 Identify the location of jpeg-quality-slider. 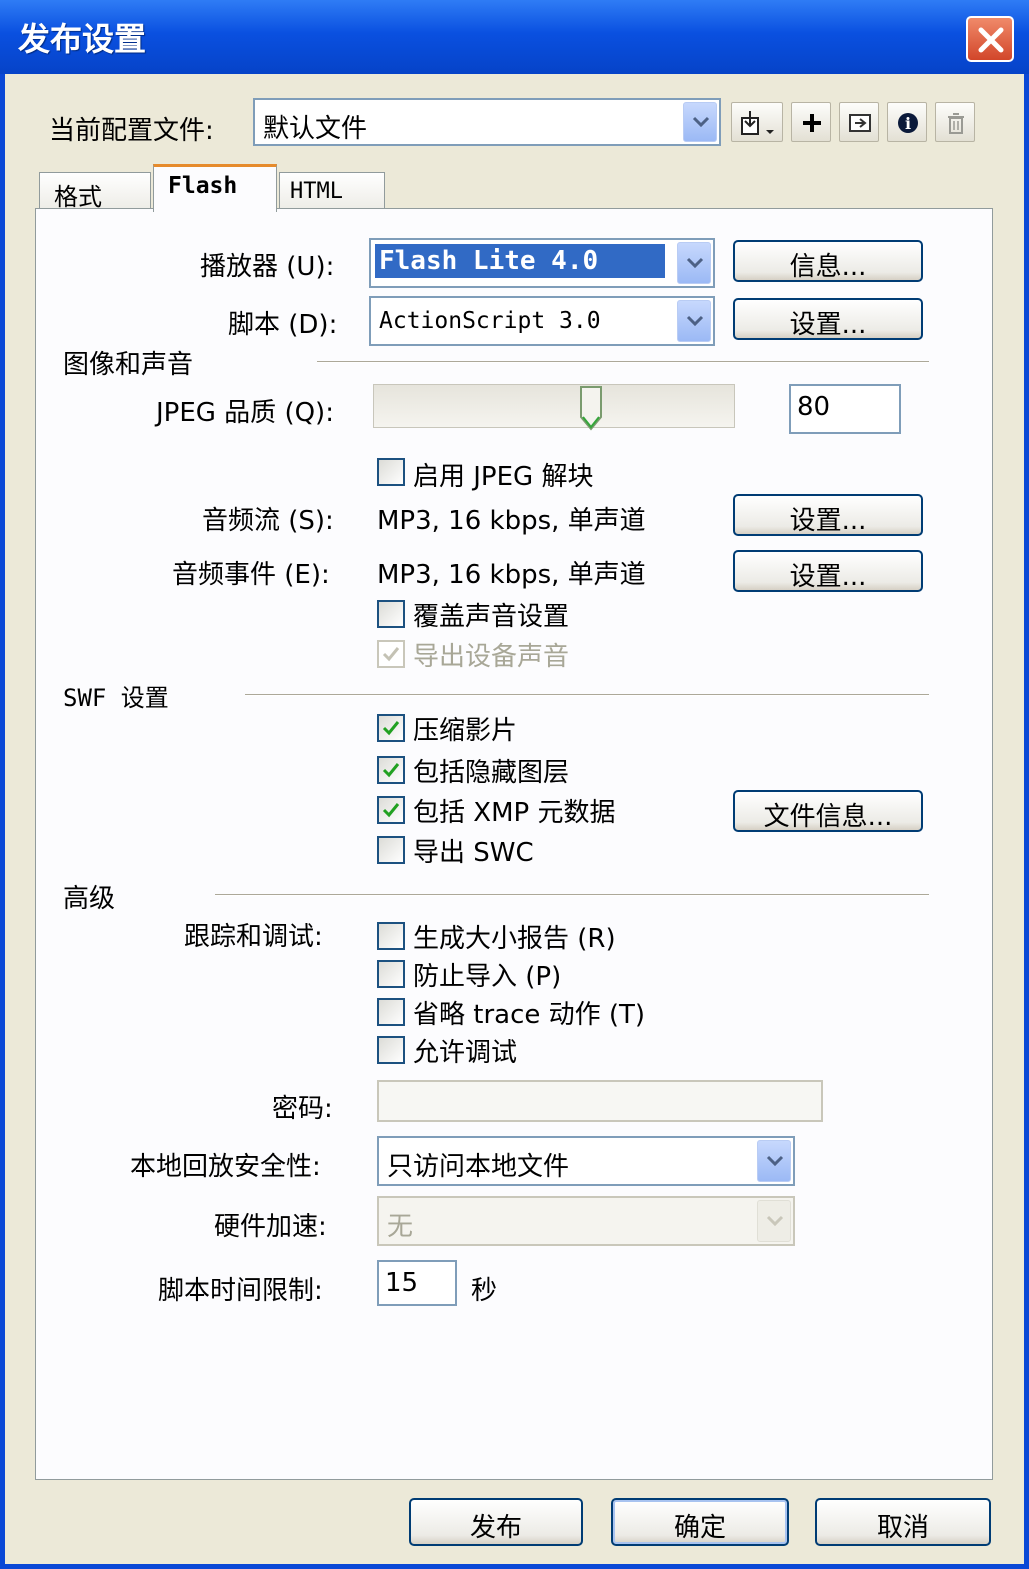
(554, 407).